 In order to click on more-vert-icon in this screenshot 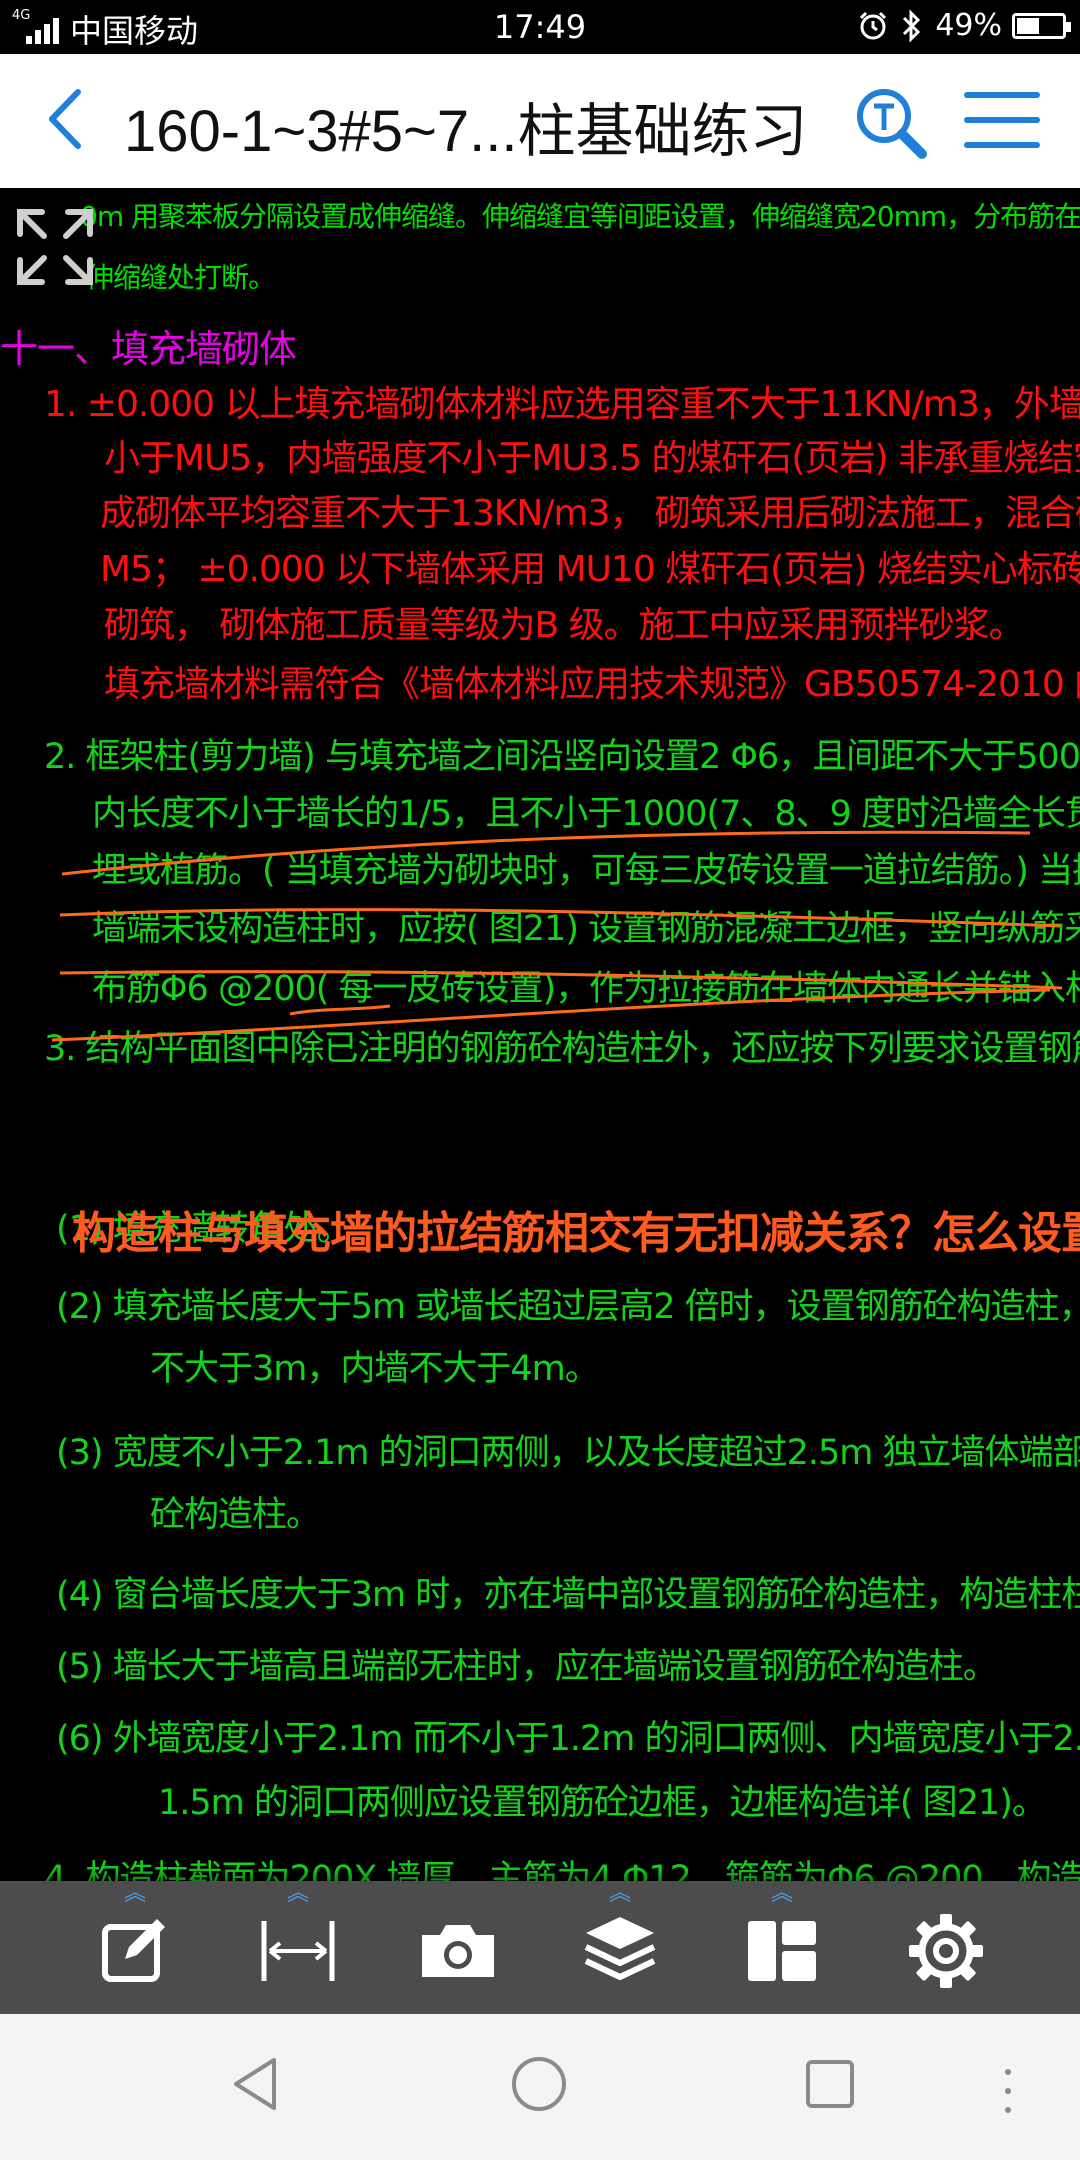, I will do `click(1008, 2091)`.